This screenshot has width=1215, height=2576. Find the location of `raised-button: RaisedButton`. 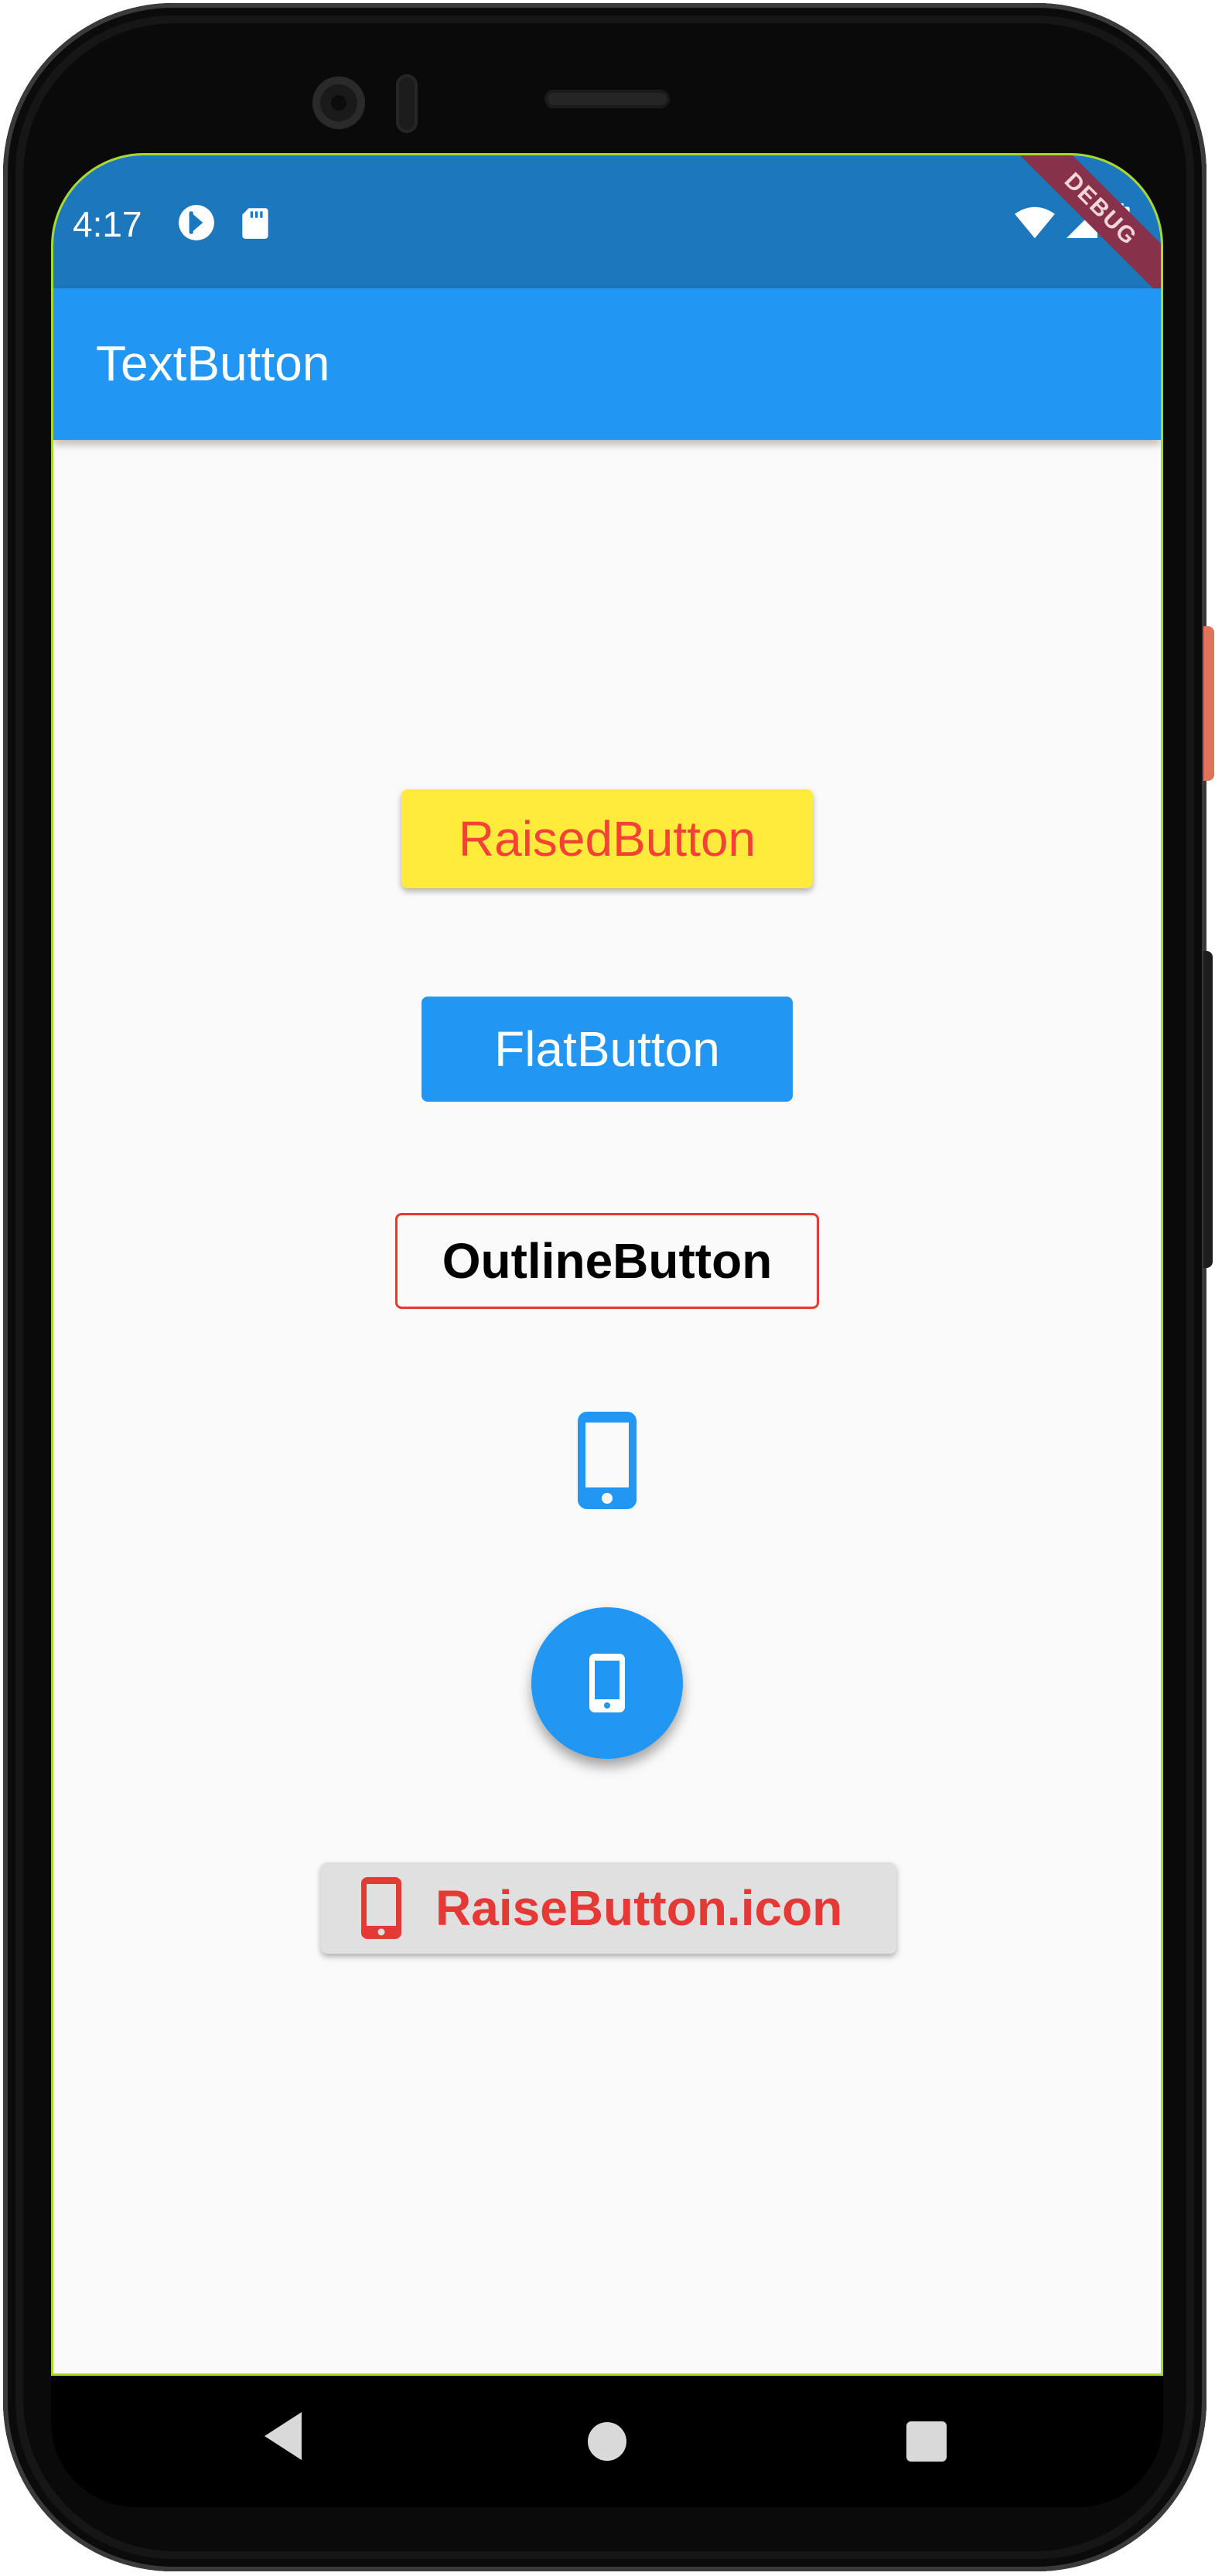

raised-button: RaisedButton is located at coordinates (607, 839).